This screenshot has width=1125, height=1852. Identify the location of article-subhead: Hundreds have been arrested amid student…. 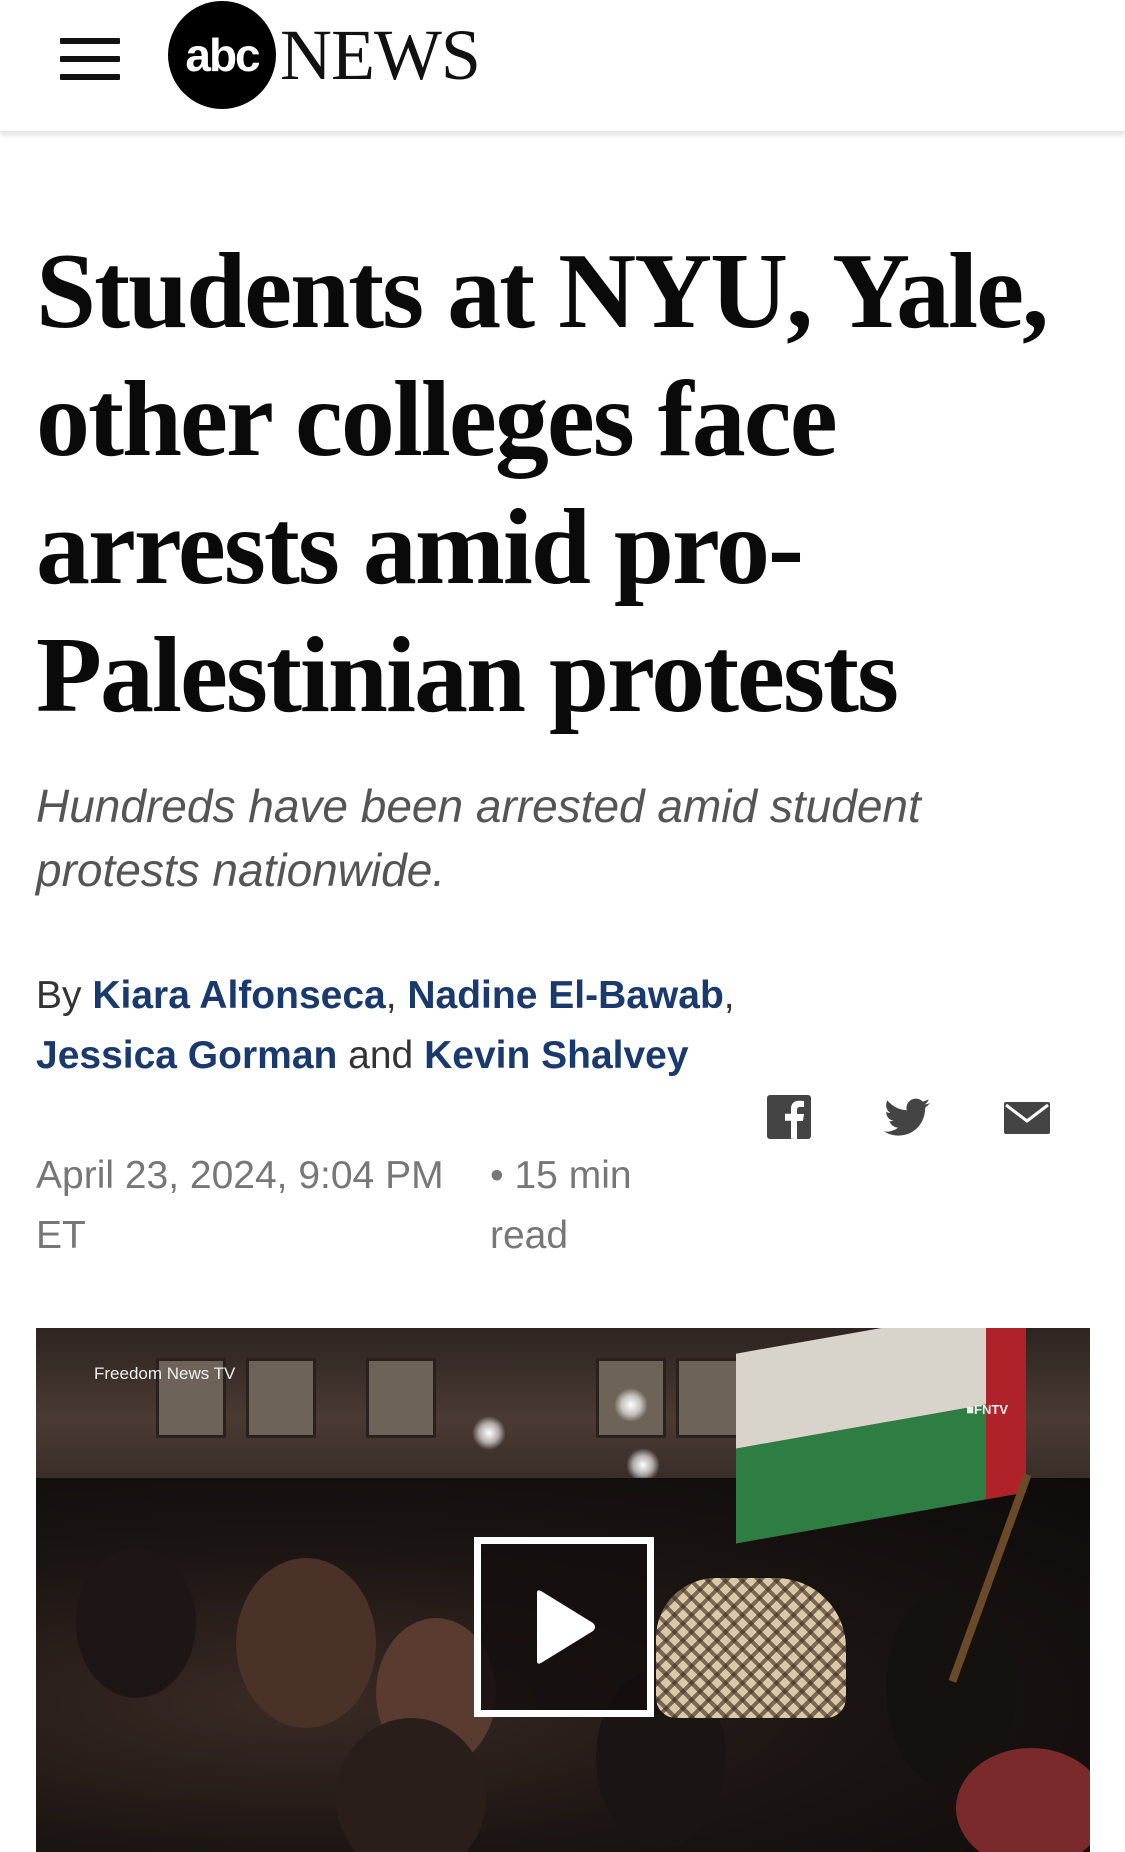
(478, 838).